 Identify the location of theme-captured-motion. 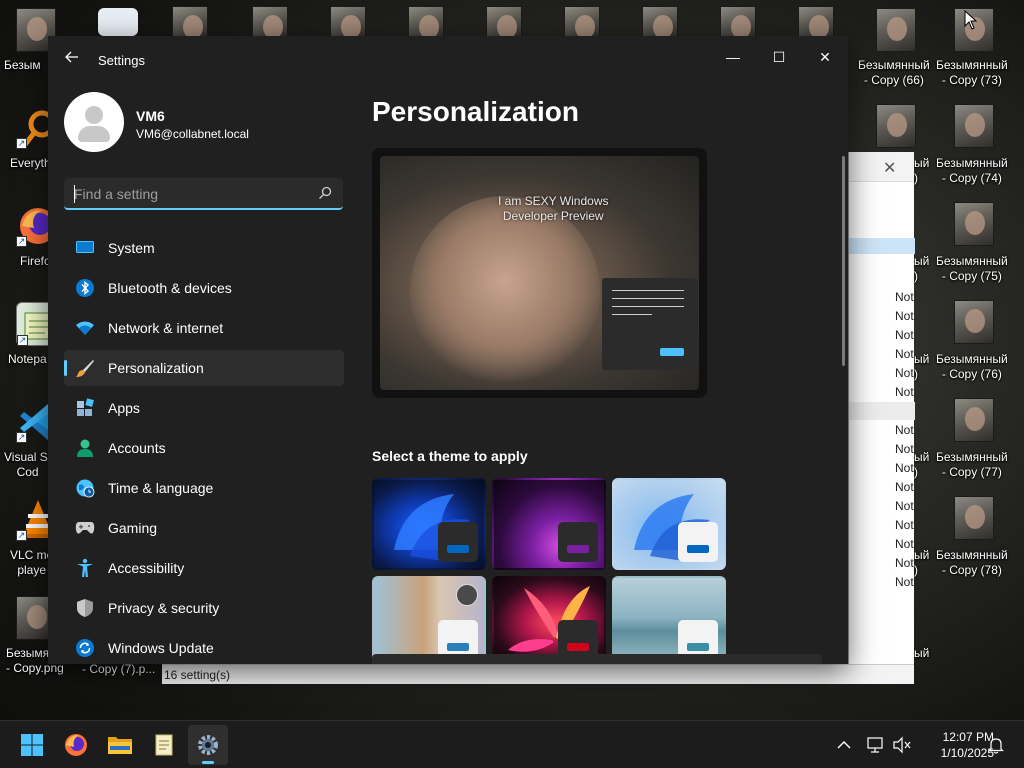
(429, 620).